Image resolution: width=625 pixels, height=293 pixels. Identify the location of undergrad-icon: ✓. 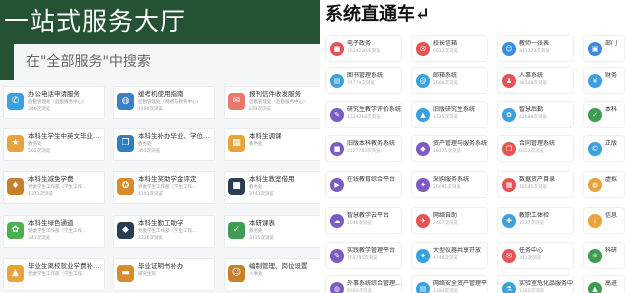
(595, 115).